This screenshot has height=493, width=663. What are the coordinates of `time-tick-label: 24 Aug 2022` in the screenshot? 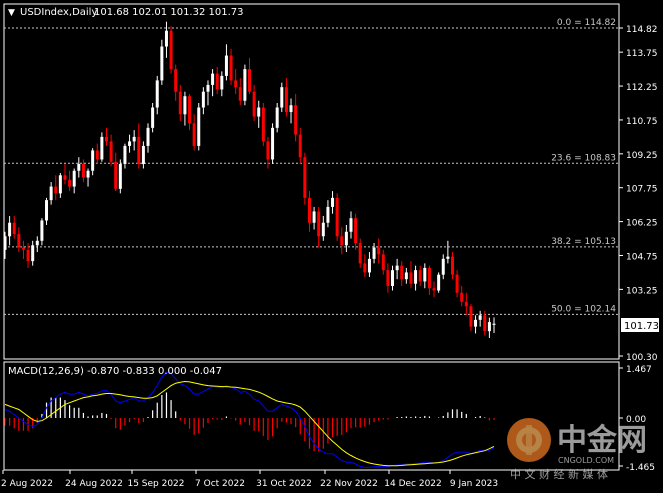 It's located at (94, 484).